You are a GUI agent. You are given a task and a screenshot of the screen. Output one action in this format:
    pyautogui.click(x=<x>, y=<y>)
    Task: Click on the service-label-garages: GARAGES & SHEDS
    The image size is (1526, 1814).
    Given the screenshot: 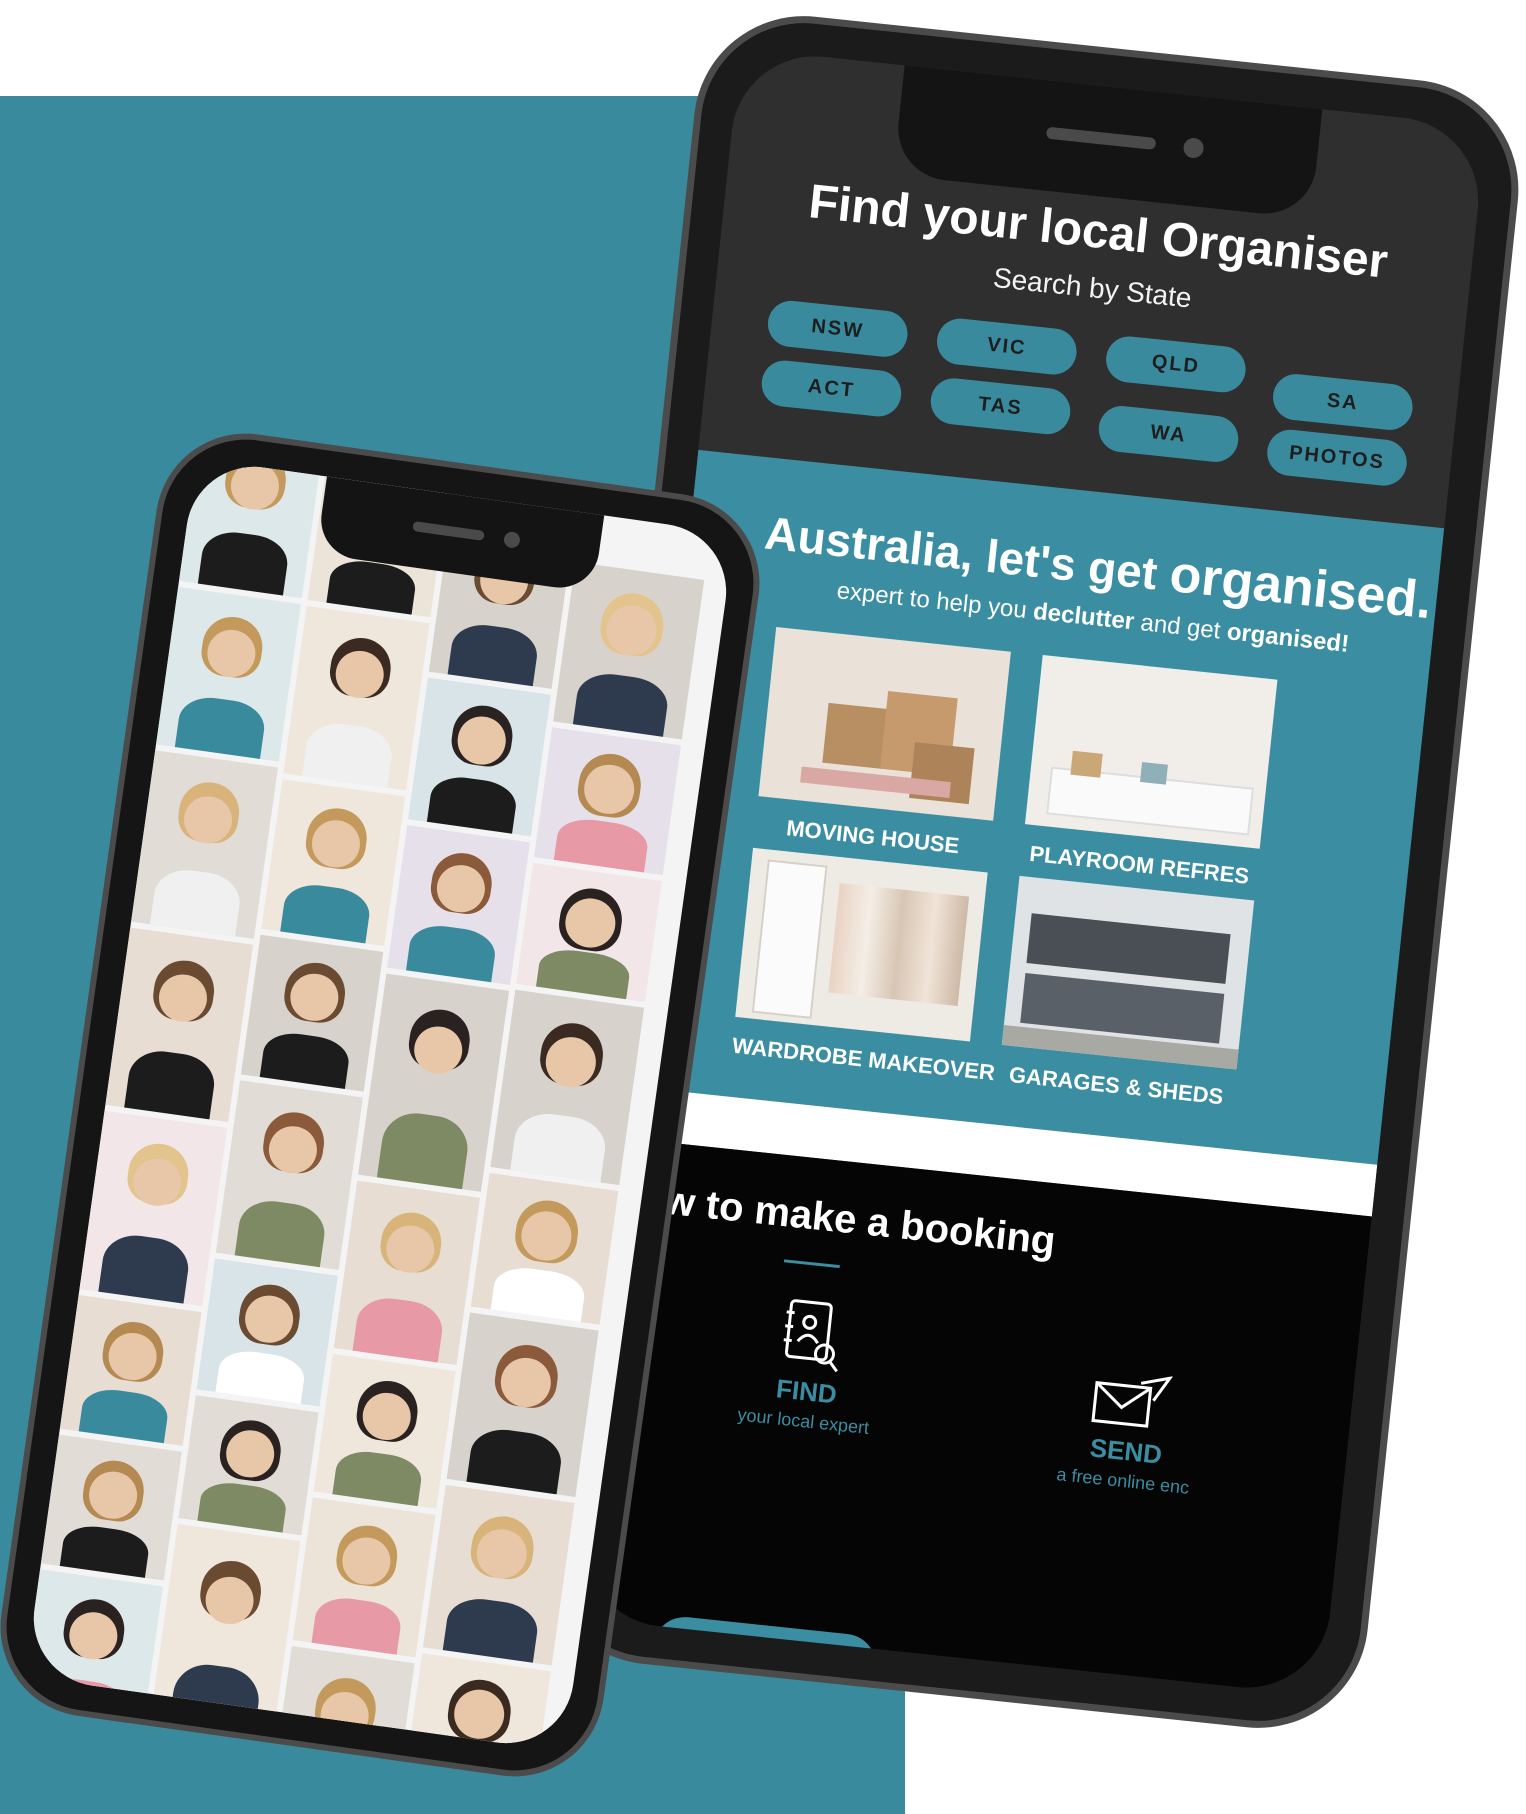 What is the action you would take?
    pyautogui.click(x=1116, y=1085)
    